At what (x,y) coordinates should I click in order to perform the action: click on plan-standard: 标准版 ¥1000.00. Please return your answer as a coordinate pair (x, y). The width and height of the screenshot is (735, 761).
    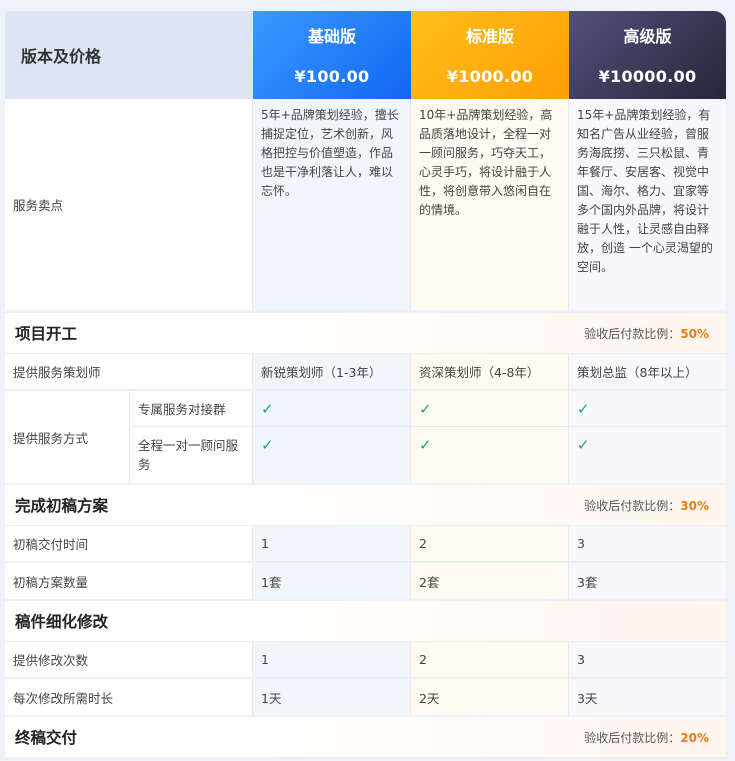
    Looking at the image, I should click on (490, 55).